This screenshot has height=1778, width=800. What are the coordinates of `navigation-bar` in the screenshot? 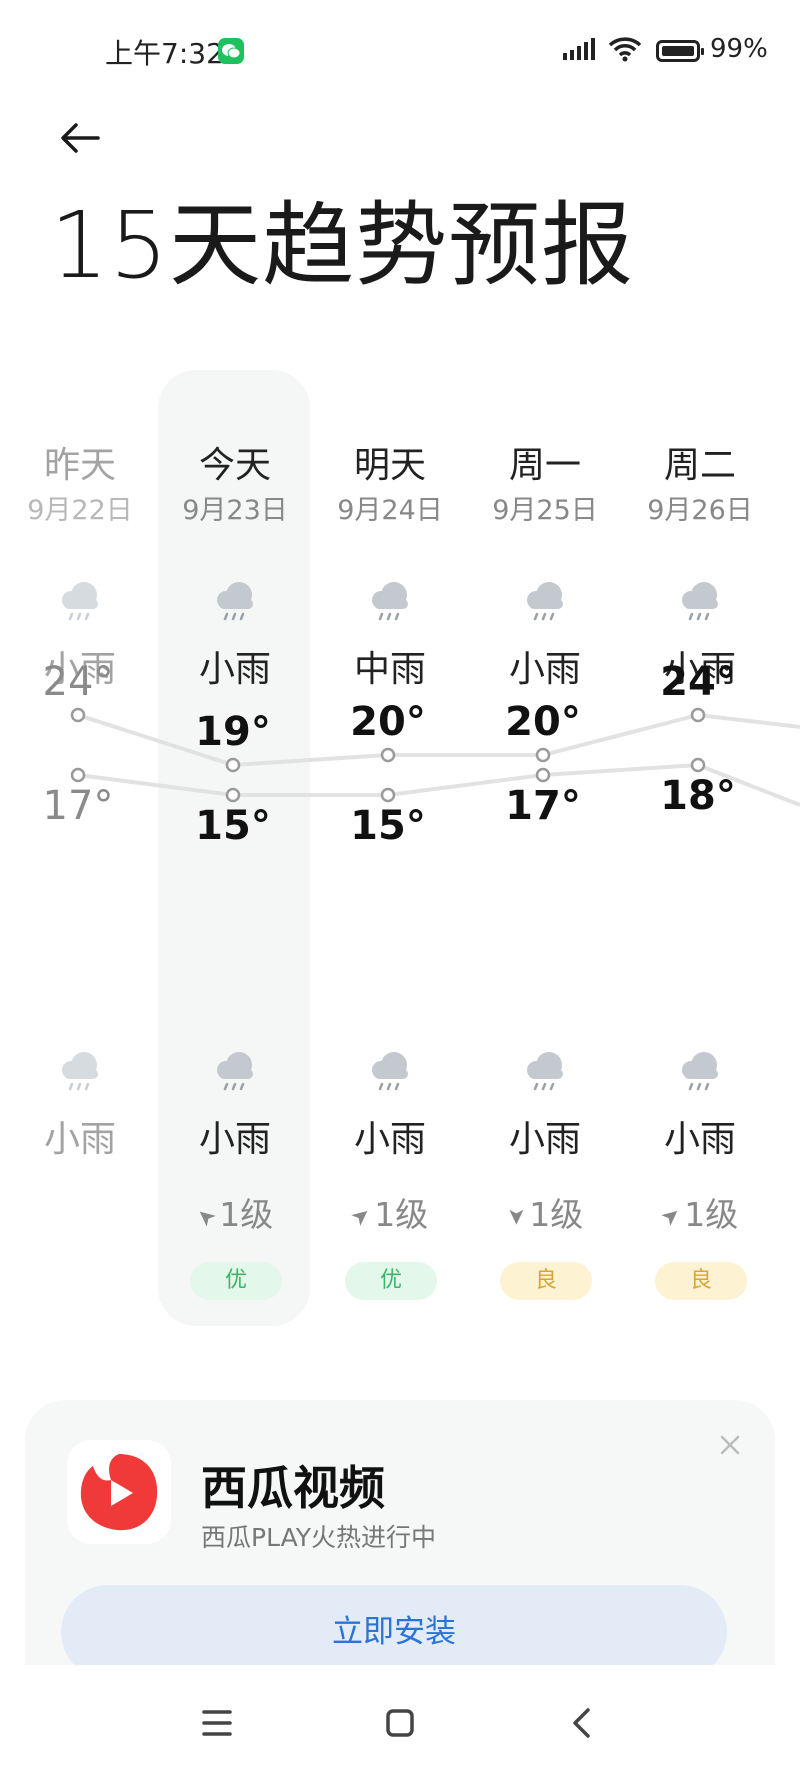 It's located at (400, 1721).